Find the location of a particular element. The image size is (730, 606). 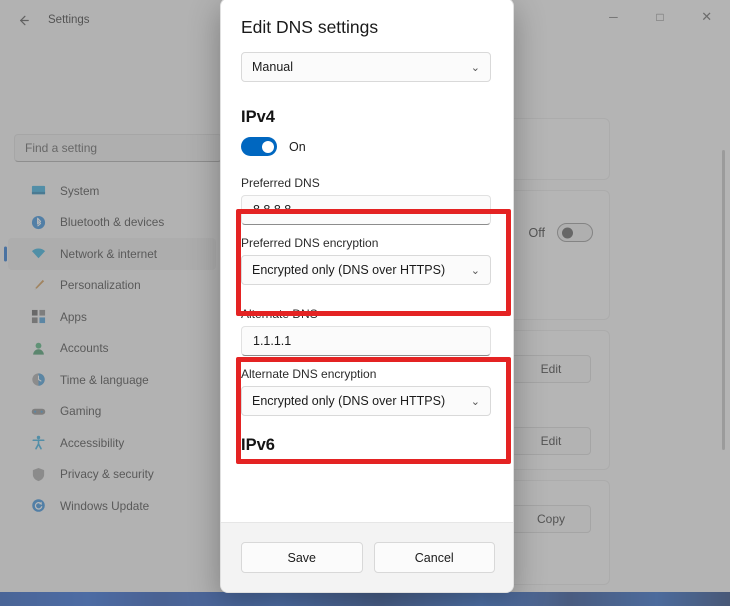

preferred-dns-value: 8.8.8.8 is located at coordinates (272, 210).